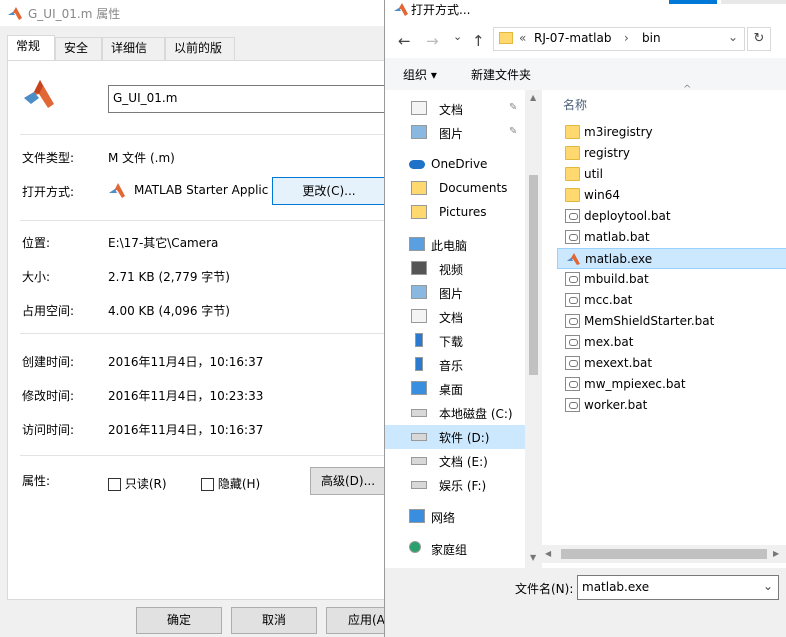 The width and height of the screenshot is (786, 637). I want to click on filename-field: G_UI_01.m, so click(247, 99).